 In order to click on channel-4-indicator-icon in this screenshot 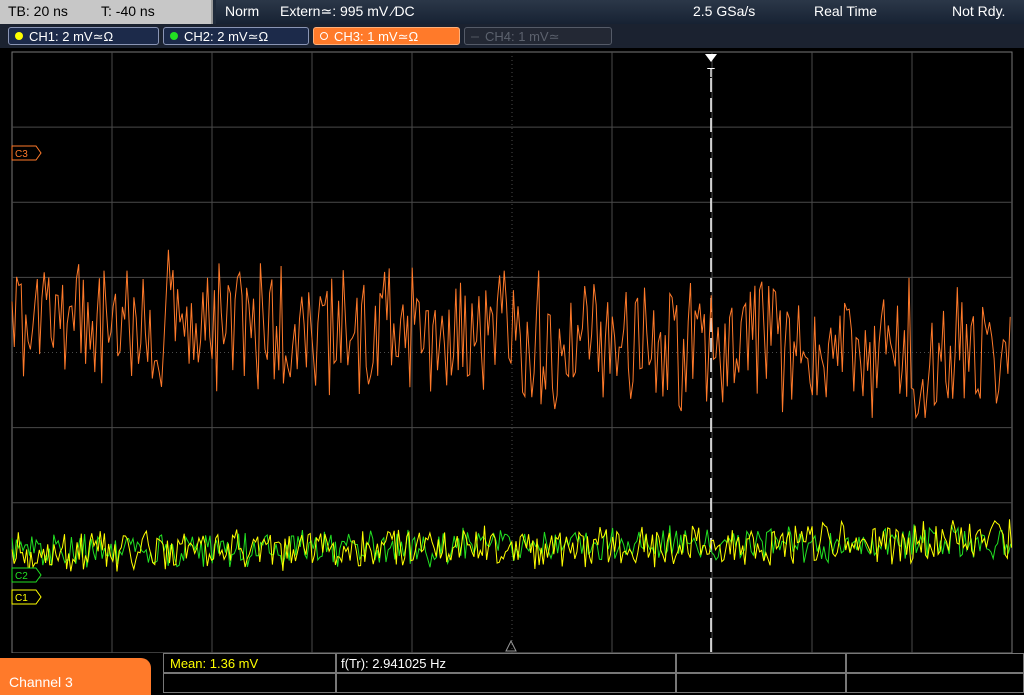, I will do `click(475, 37)`.